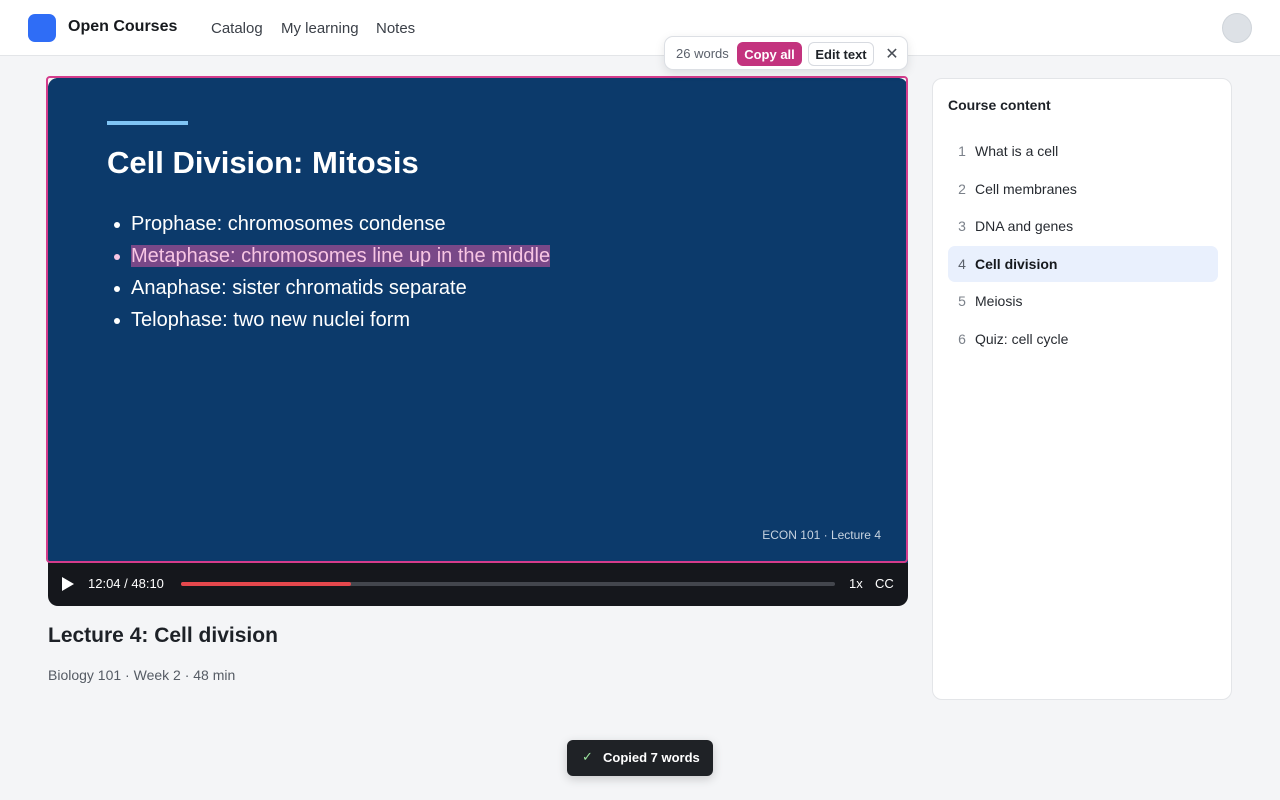 This screenshot has height=800, width=1280. What do you see at coordinates (1083, 226) in the screenshot?
I see `lesson-item: 3 DNA and genes` at bounding box center [1083, 226].